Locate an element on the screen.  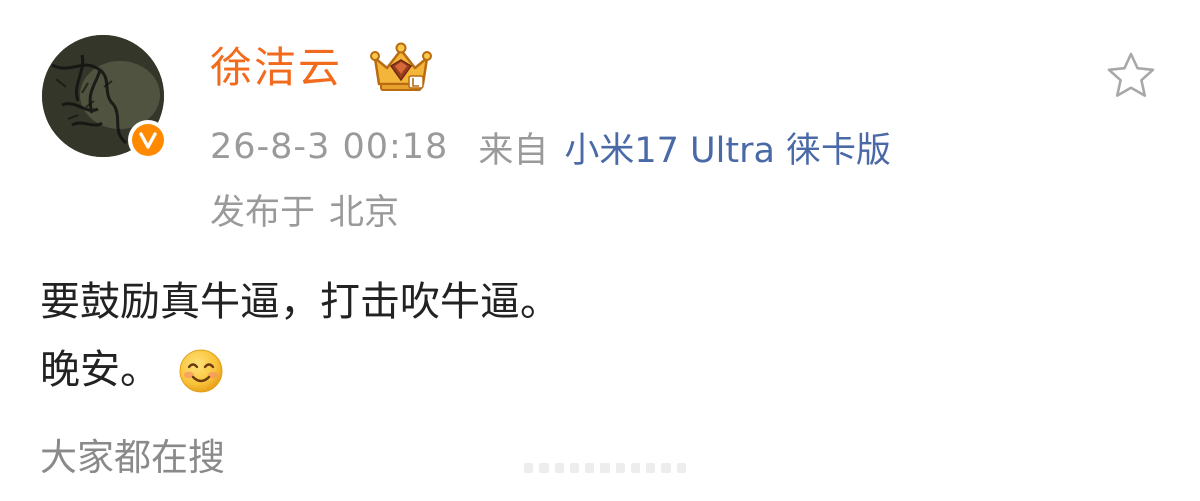
post-text-line-1: 要鼓励真牛逼，打击吹牛逼。 is located at coordinates (300, 302).